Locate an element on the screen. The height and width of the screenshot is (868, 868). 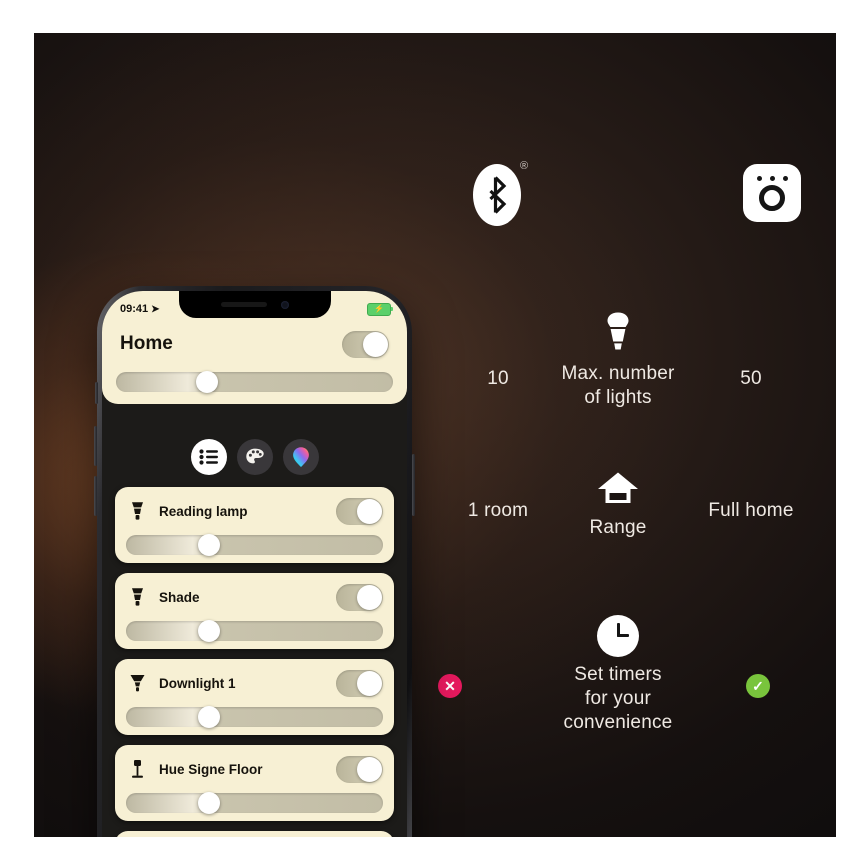
phone-notch is located at coordinates (254, 304).